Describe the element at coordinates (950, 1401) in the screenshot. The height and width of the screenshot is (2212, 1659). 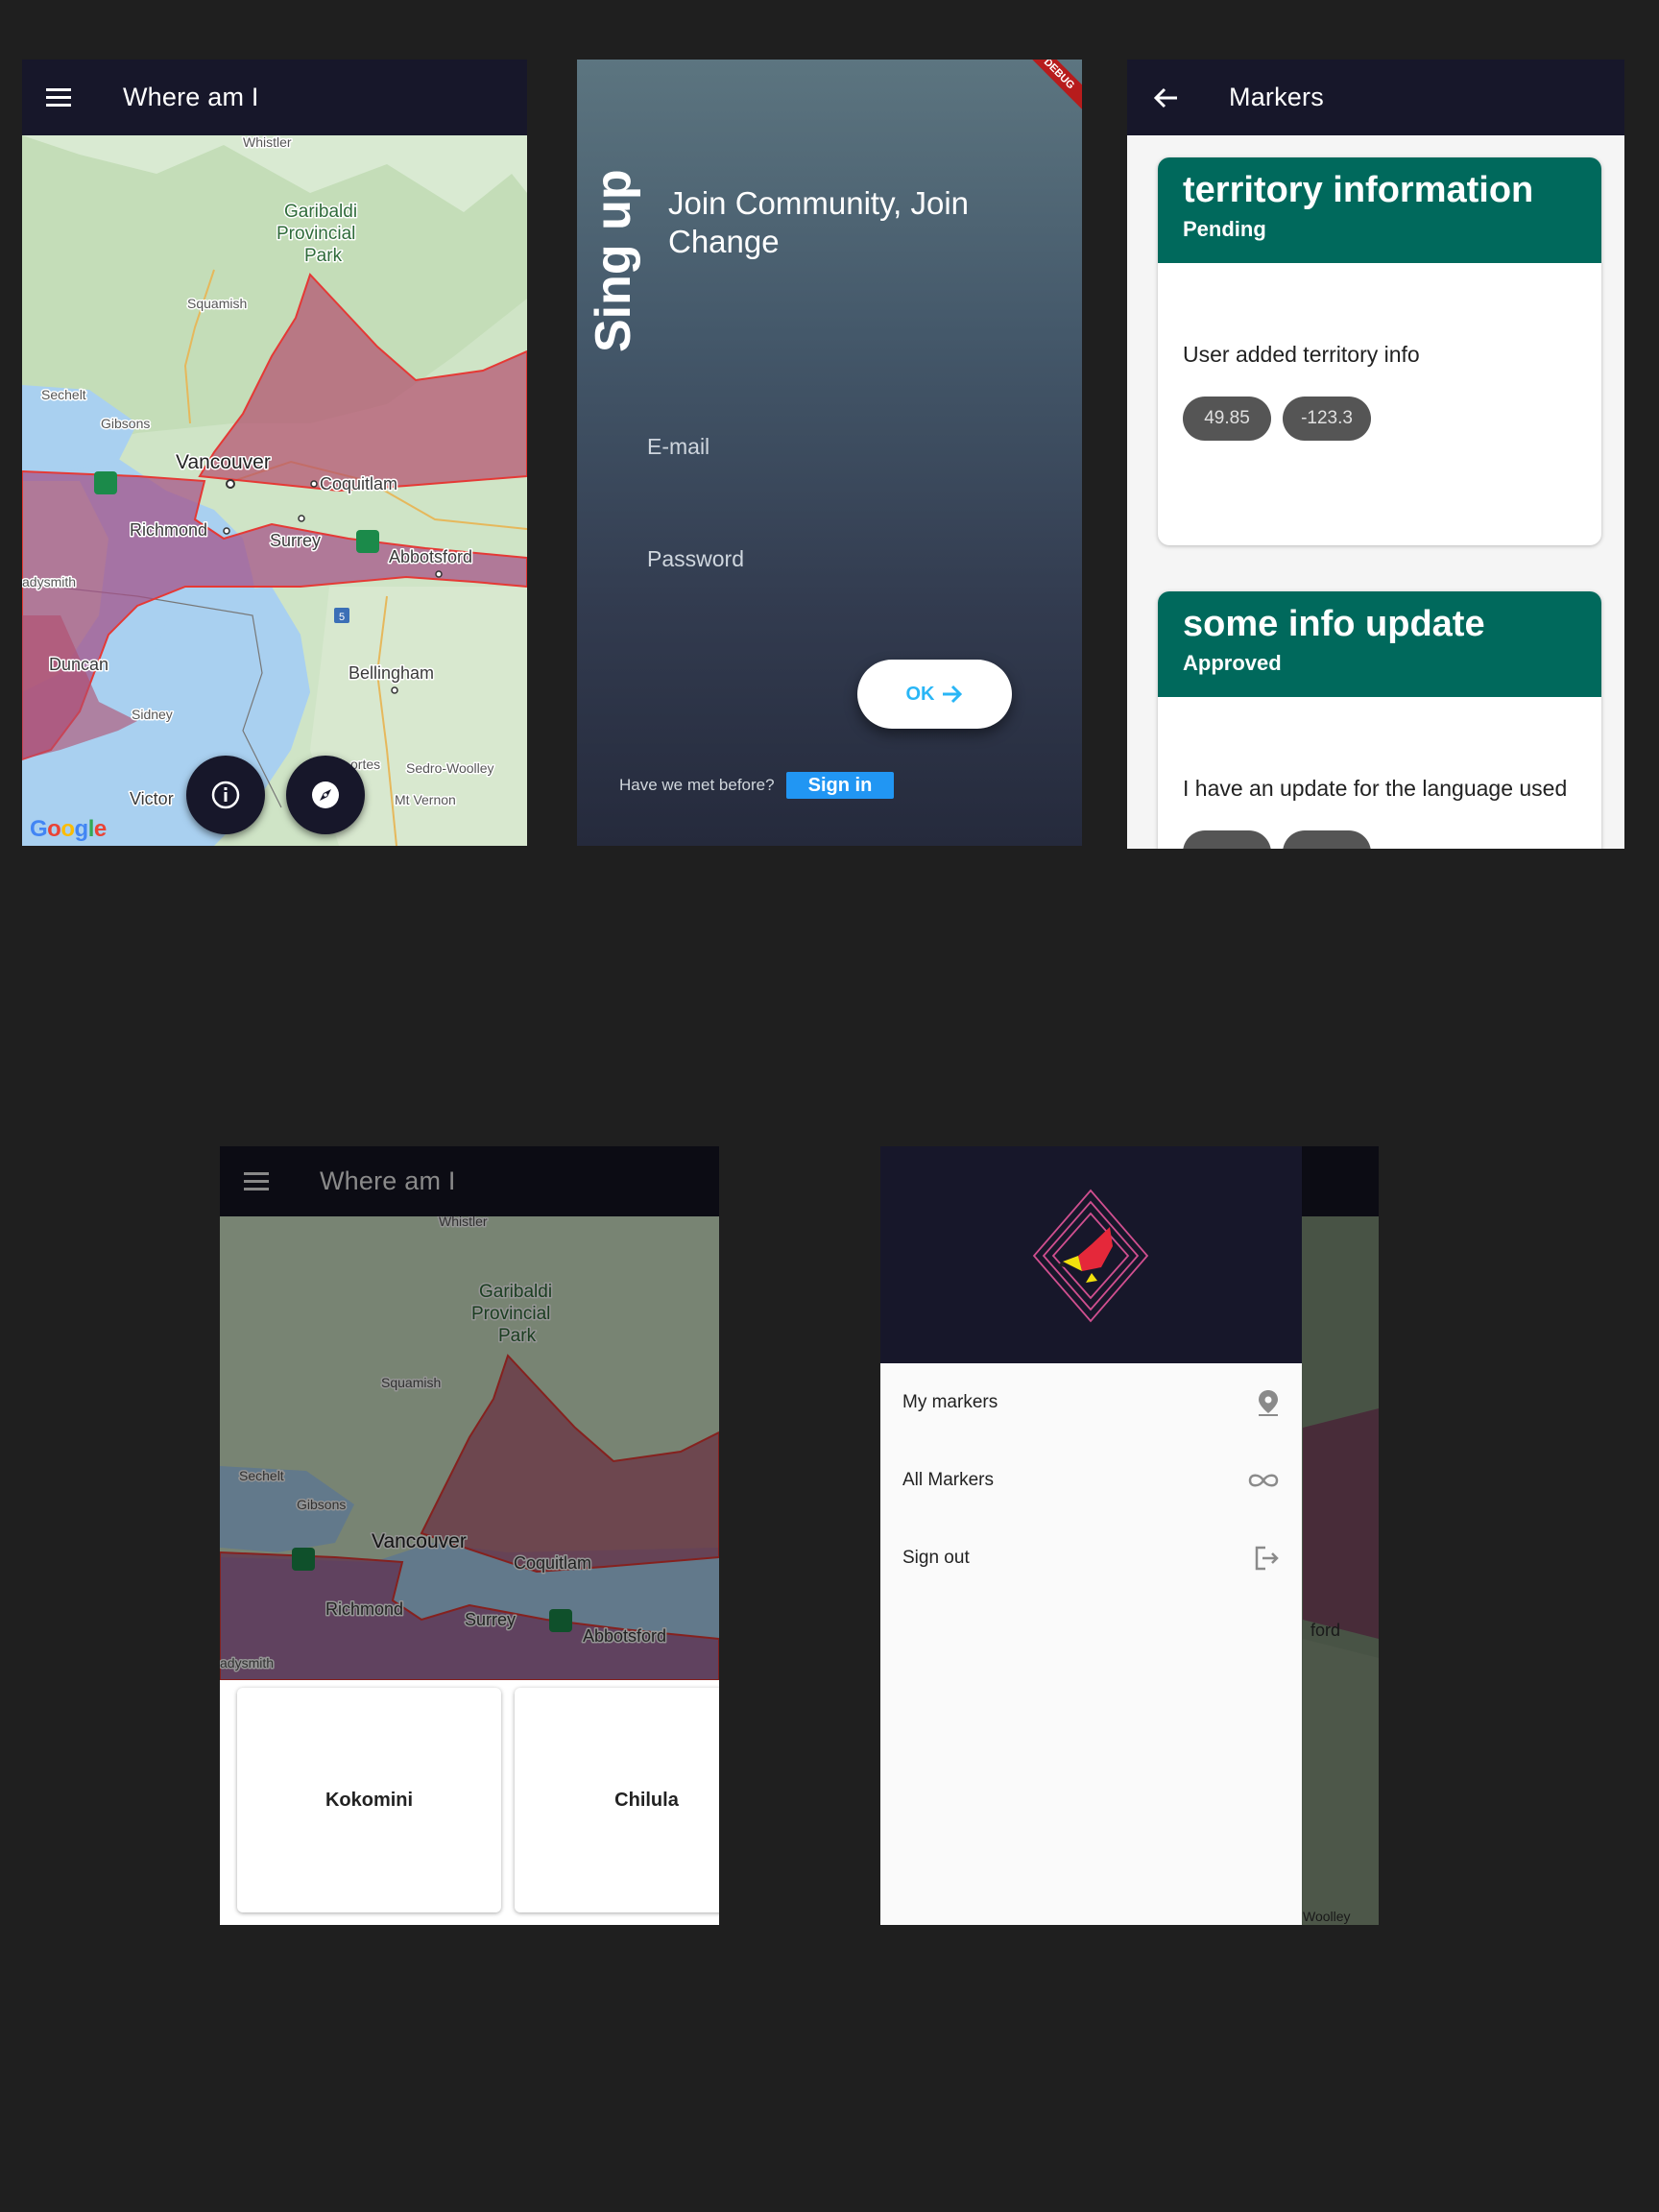
I see `drawer-item-label: My markers` at that location.